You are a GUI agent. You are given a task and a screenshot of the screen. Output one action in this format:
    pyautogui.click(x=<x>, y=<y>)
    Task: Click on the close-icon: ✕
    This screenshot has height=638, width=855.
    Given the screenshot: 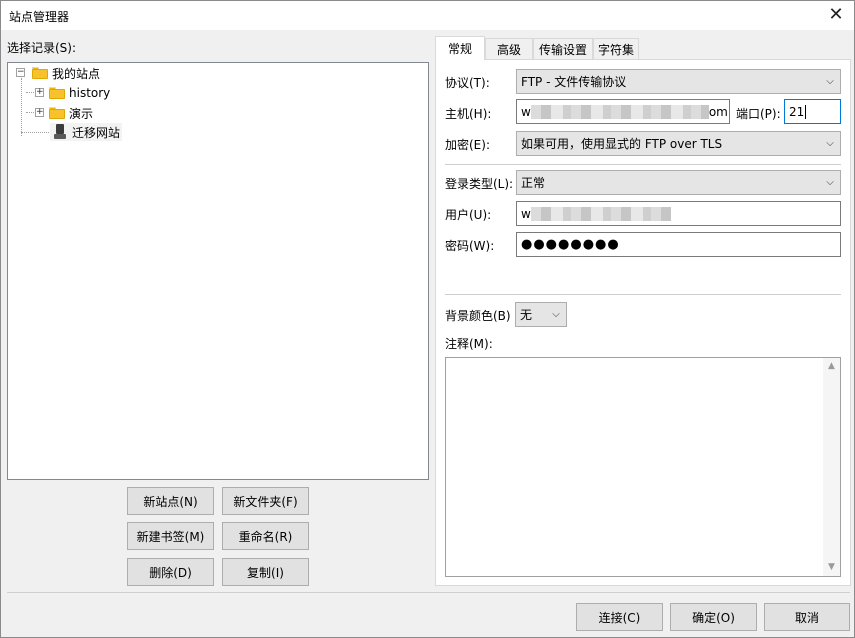 What is the action you would take?
    pyautogui.click(x=836, y=15)
    